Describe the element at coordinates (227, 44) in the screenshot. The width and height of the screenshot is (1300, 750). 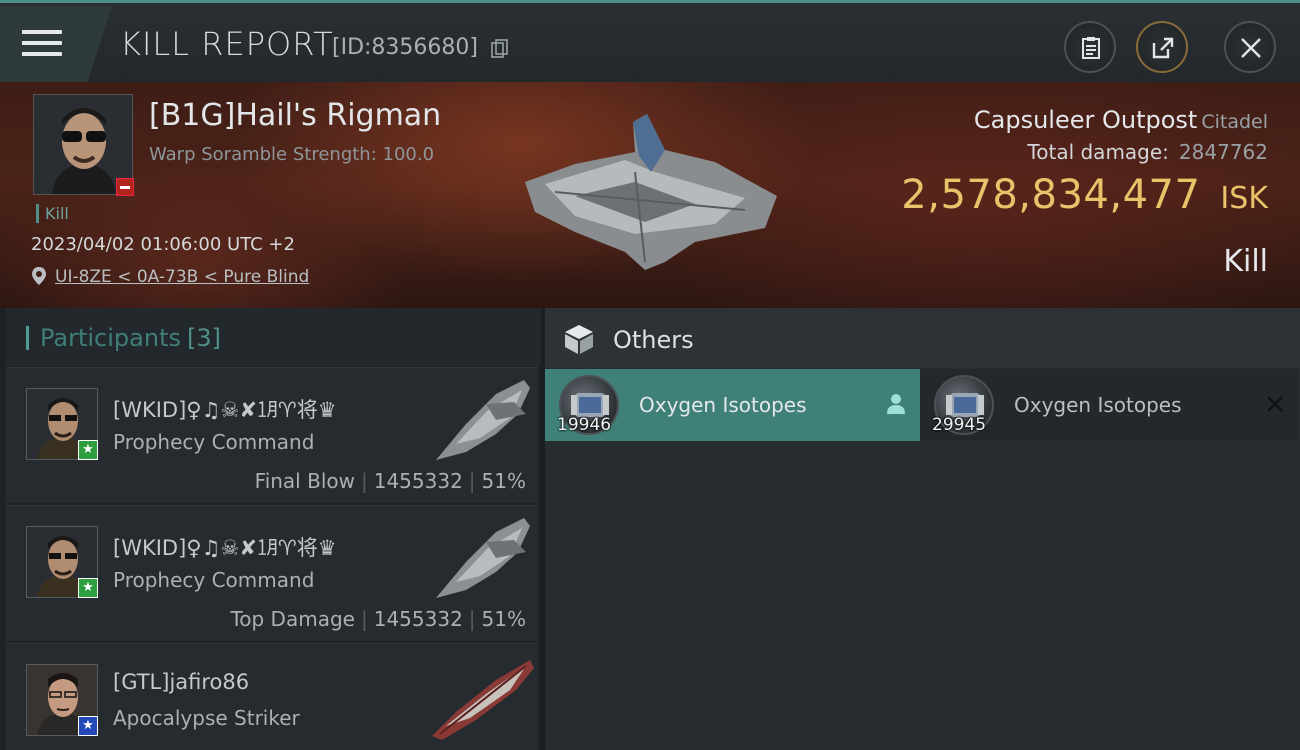
I see `page-title: KILL REPORT` at that location.